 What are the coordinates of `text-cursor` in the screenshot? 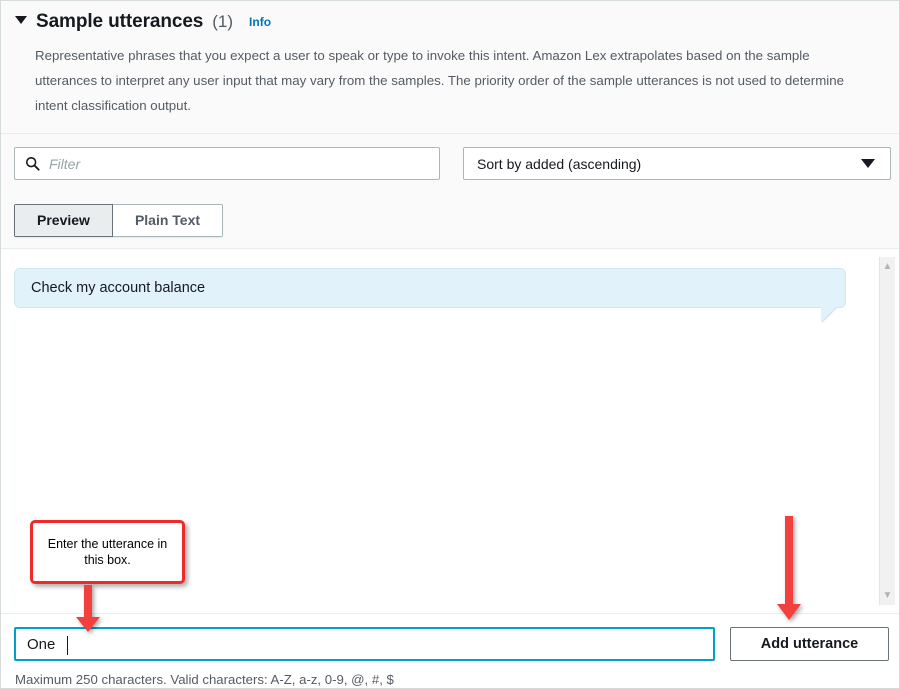 It's located at (67, 645).